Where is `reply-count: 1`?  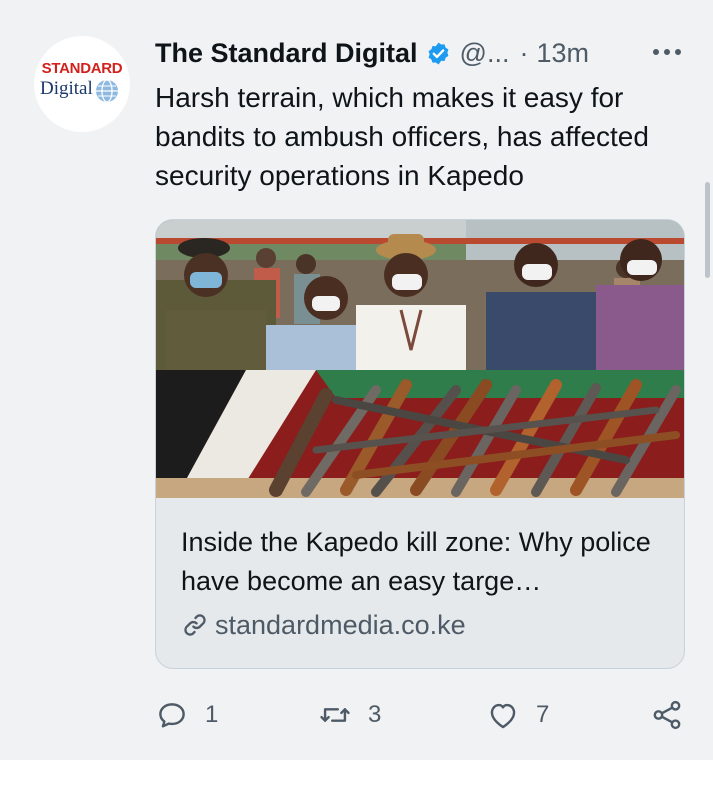 reply-count: 1 is located at coordinates (212, 714).